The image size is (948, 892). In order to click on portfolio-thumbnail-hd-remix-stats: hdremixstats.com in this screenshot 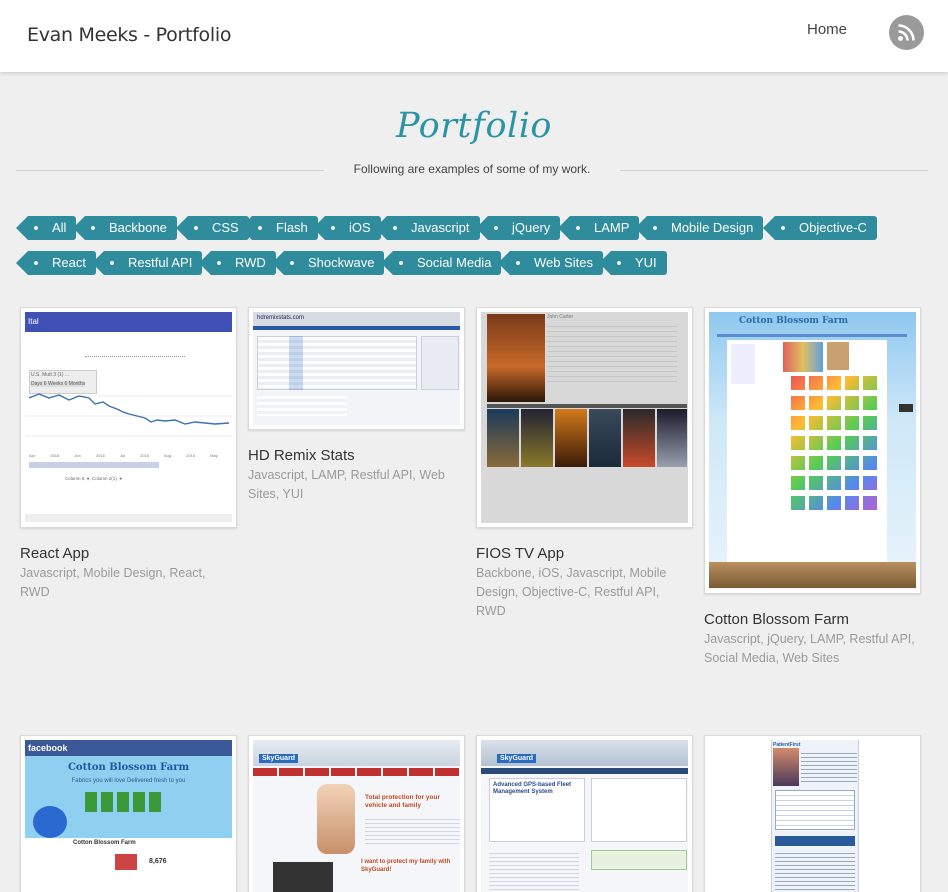, I will do `click(356, 368)`.